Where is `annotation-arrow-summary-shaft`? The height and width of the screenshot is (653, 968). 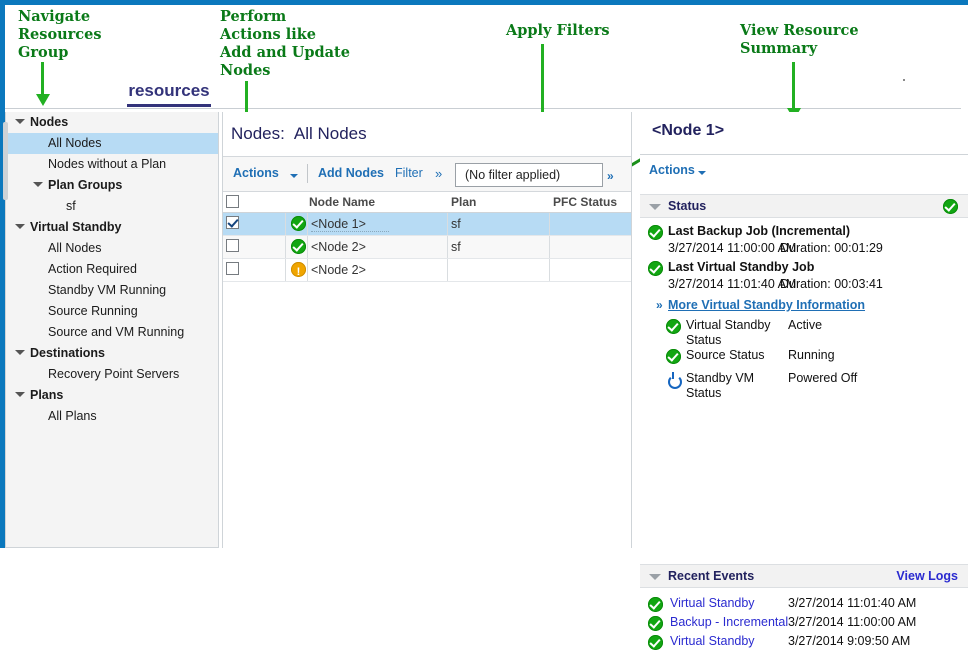 annotation-arrow-summary-shaft is located at coordinates (793, 86).